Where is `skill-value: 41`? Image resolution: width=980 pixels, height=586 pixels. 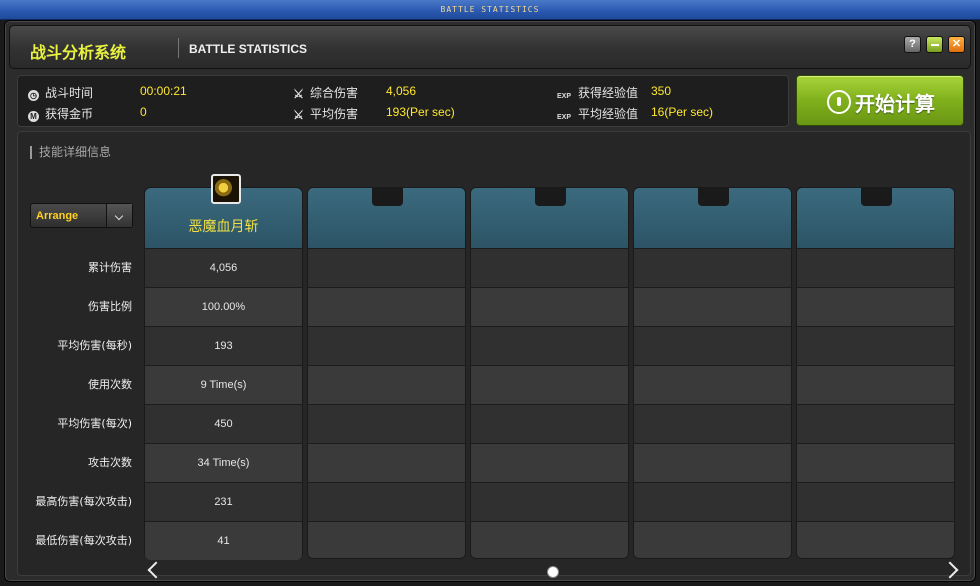 skill-value: 41 is located at coordinates (223, 540).